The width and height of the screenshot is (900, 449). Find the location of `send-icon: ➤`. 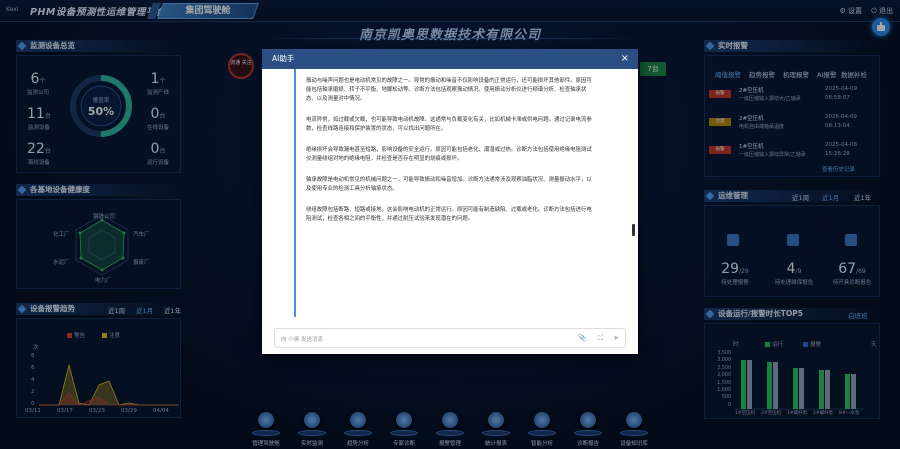

send-icon: ➤ is located at coordinates (616, 338).